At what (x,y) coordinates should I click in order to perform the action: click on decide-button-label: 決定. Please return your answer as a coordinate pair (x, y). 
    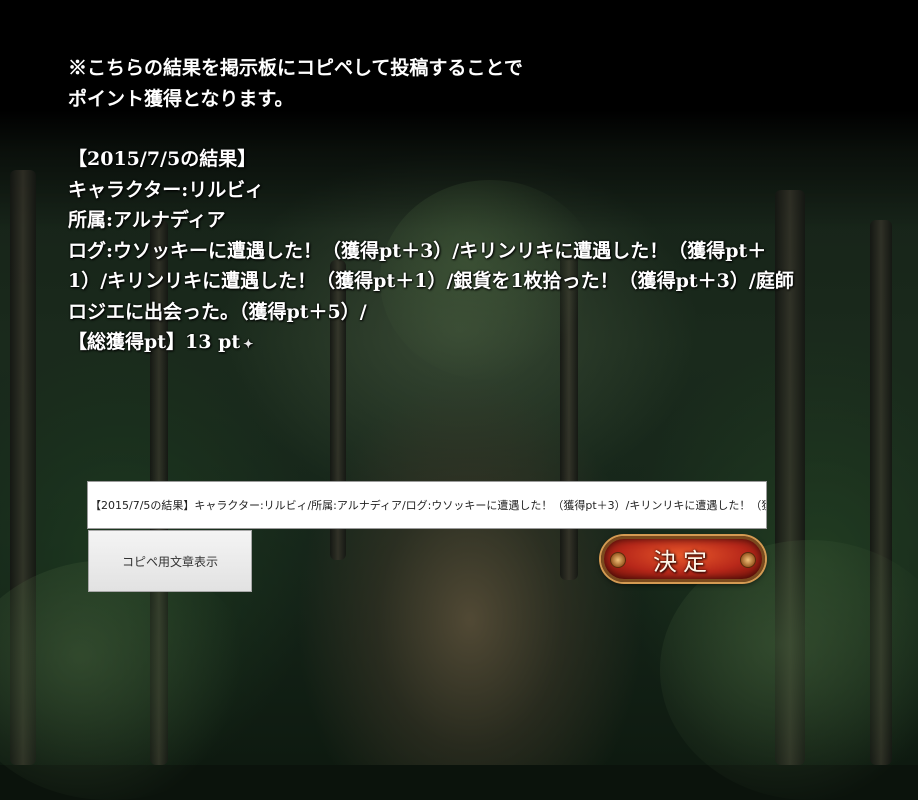
    Looking at the image, I should click on (683, 561).